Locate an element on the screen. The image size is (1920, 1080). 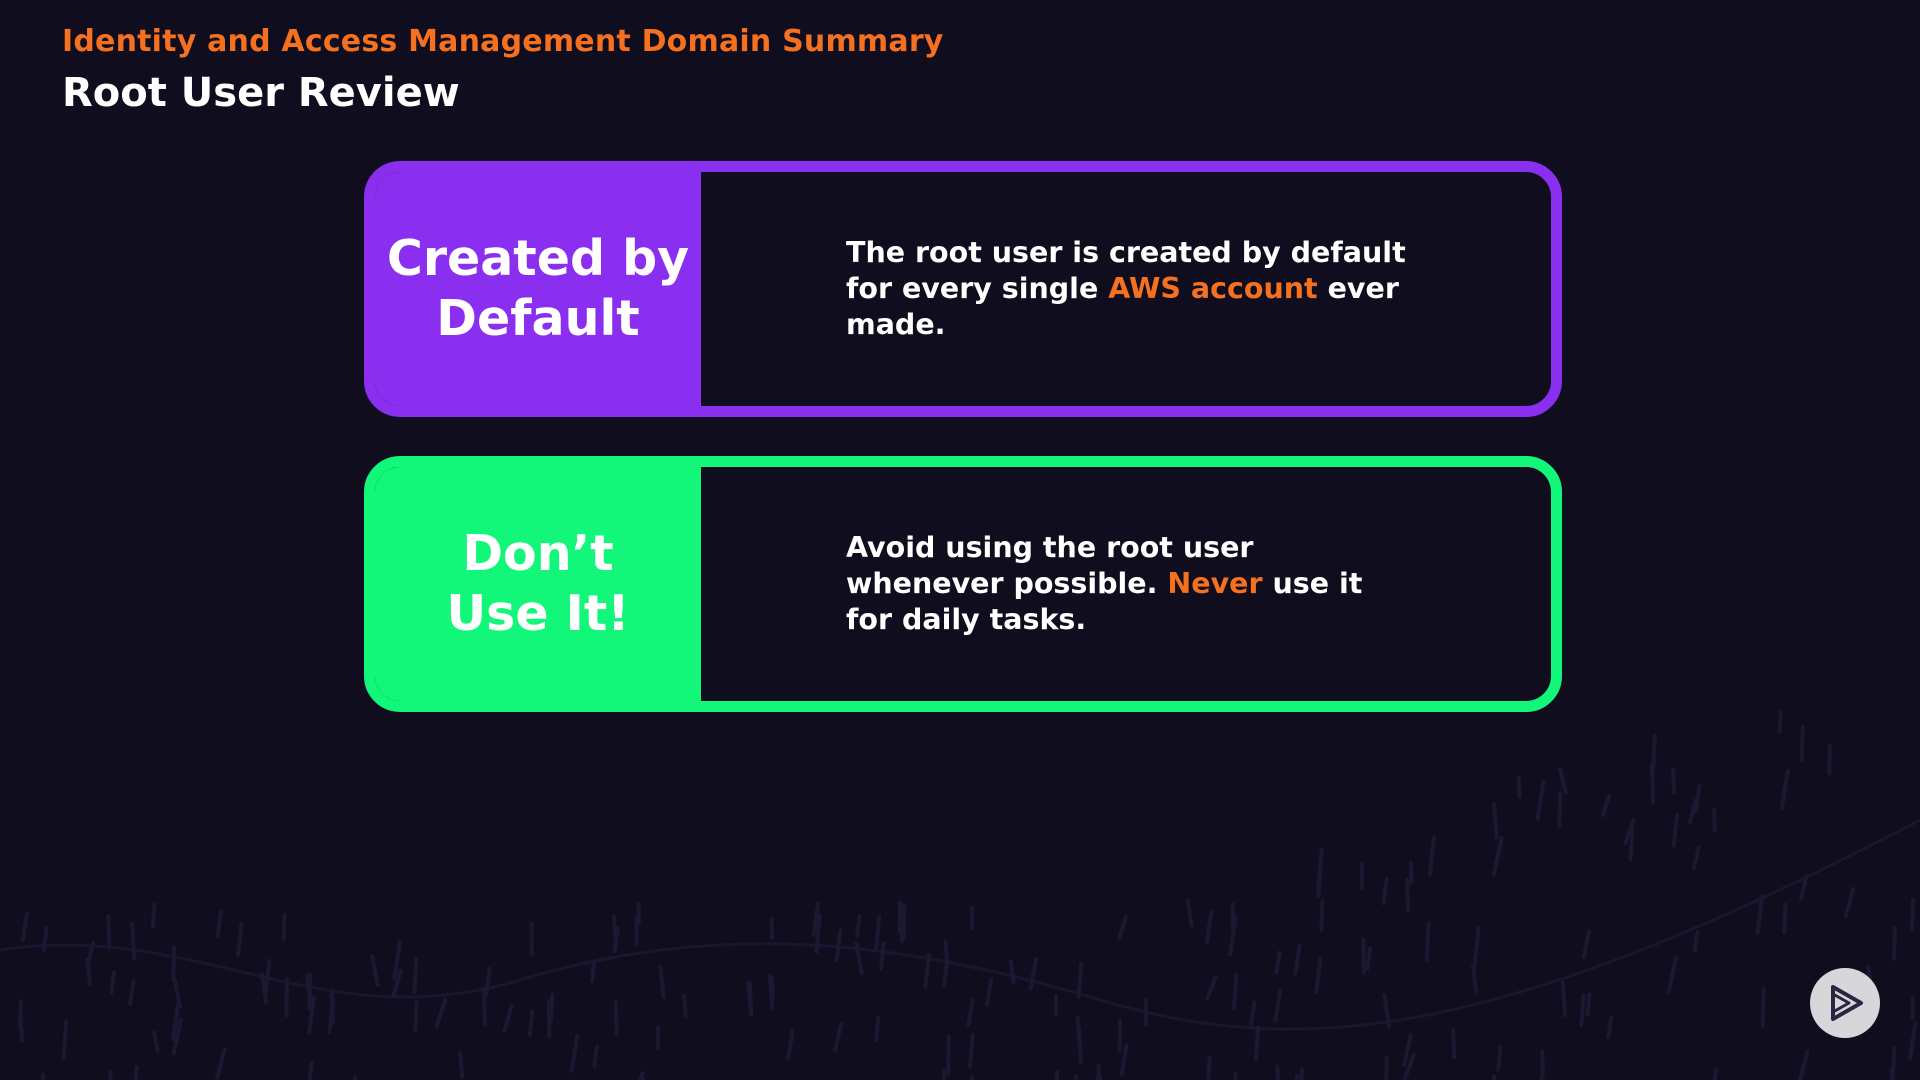
description-highlight: Never is located at coordinates (1215, 583).